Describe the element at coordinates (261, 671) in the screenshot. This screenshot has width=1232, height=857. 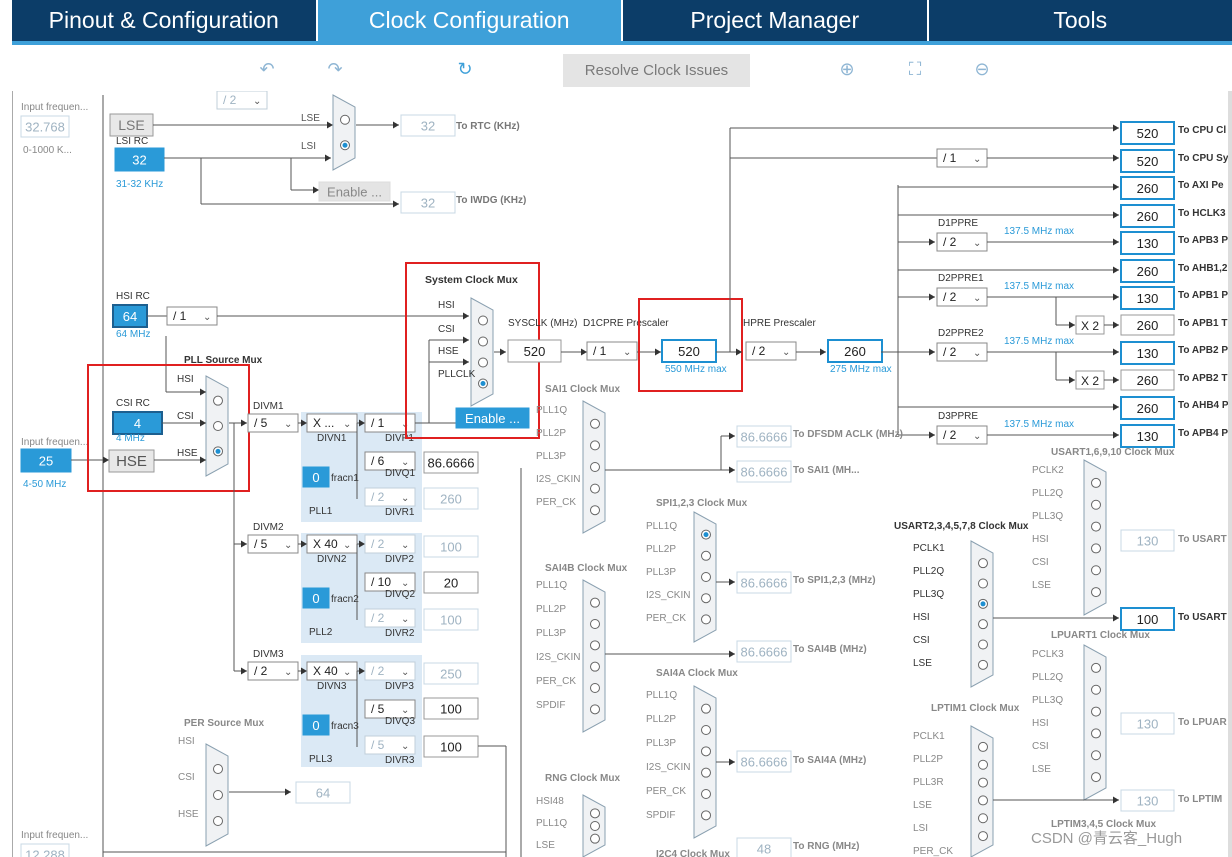
I see `pll3-divm-select: / 2` at that location.